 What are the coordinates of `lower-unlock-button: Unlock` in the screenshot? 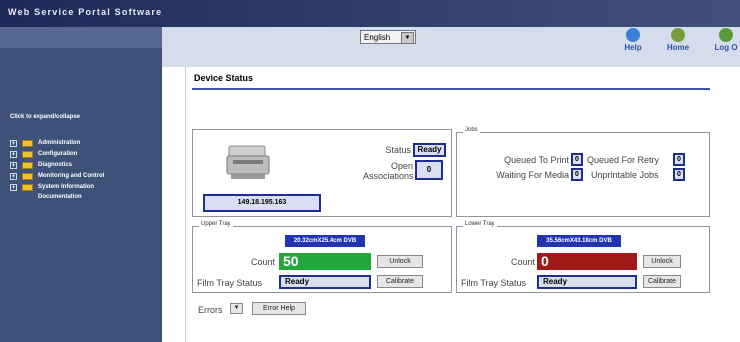 It's located at (662, 261).